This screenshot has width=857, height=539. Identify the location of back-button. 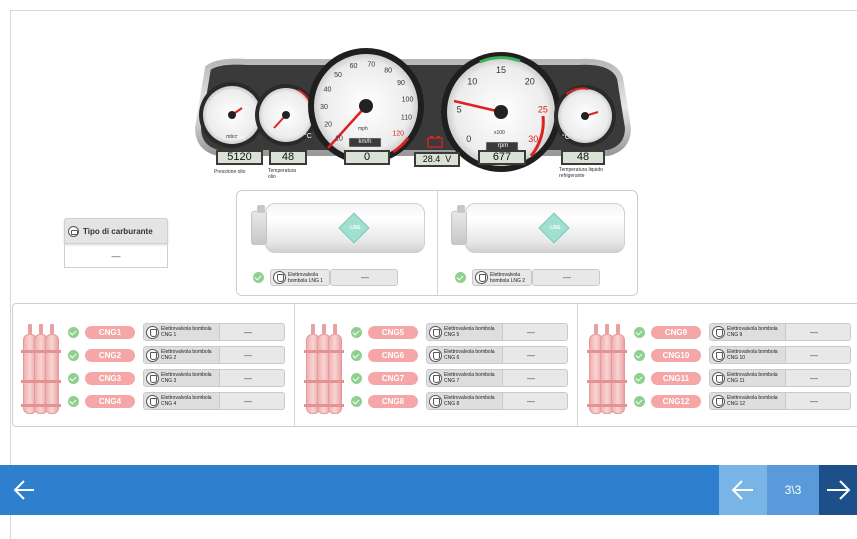
(25, 490).